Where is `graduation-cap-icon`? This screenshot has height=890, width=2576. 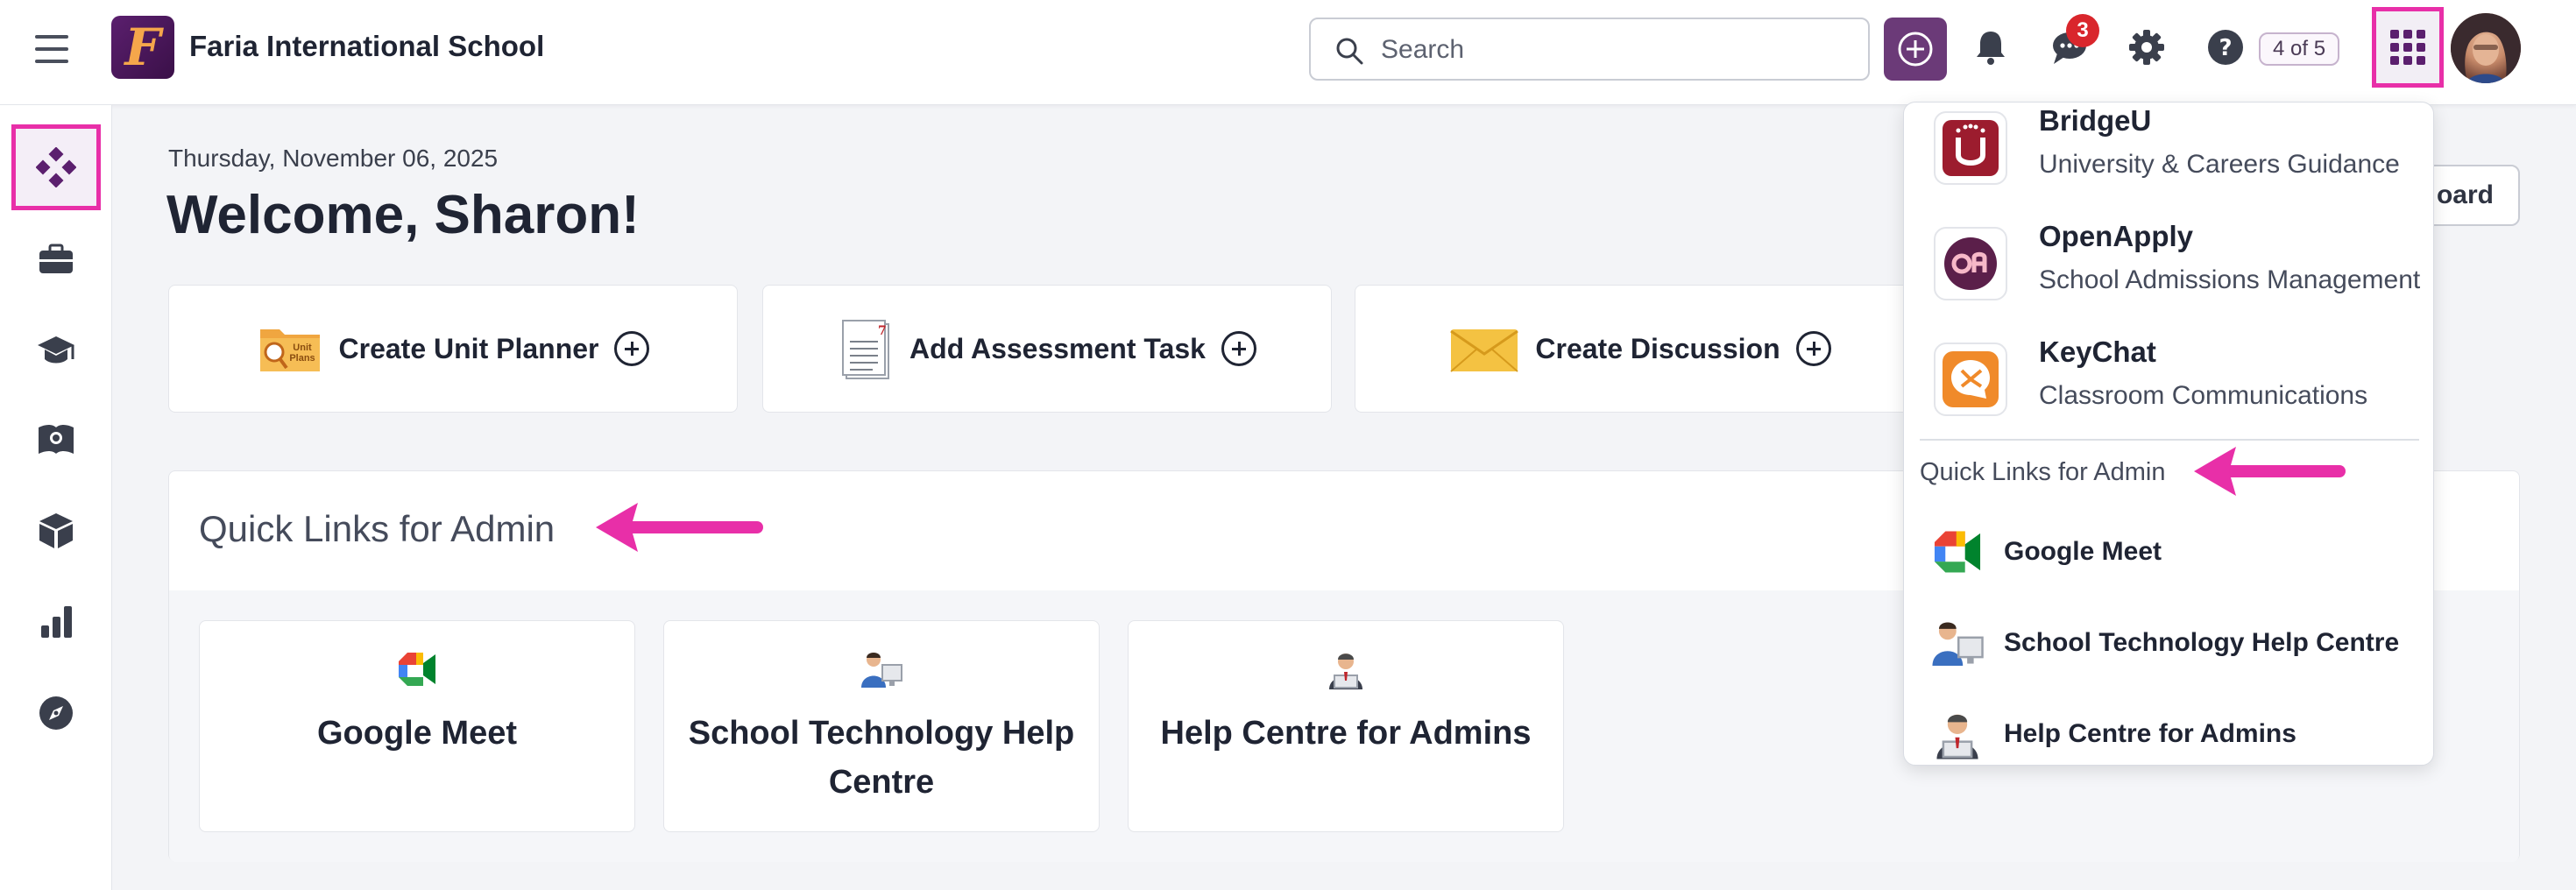 graduation-cap-icon is located at coordinates (56, 350).